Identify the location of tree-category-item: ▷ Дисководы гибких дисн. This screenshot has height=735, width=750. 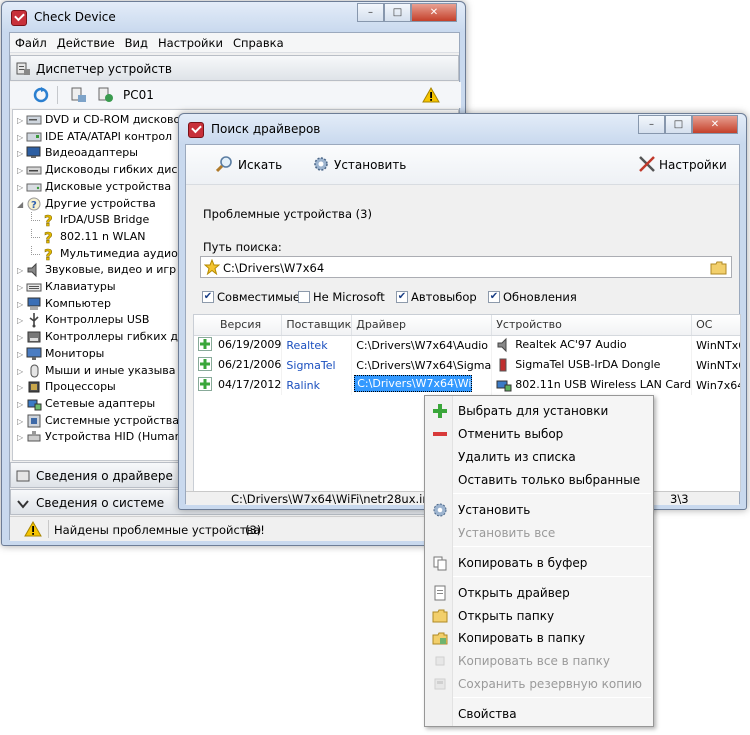
(101, 170).